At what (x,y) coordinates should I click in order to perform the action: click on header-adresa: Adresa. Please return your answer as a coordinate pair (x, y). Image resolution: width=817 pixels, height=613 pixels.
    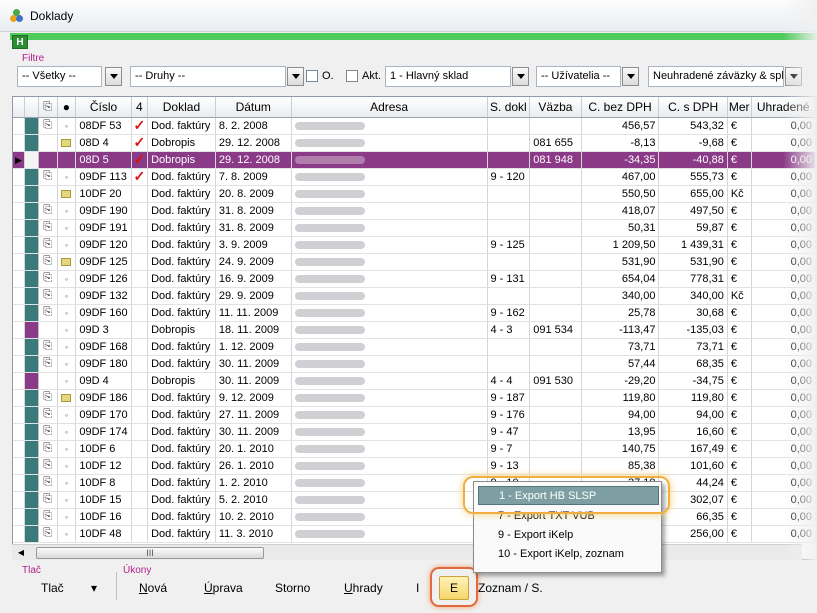
    Looking at the image, I should click on (389, 107).